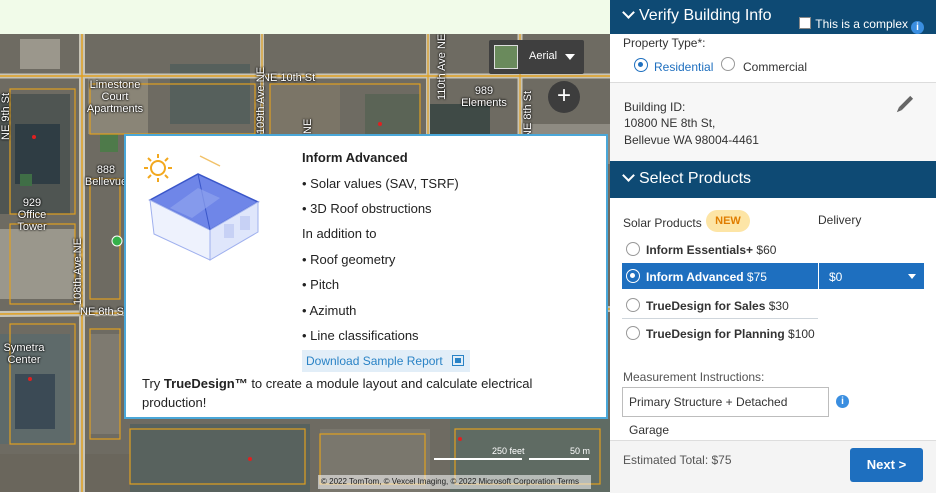 The width and height of the screenshot is (936, 493). Describe the element at coordinates (886, 465) in the screenshot. I see `next-button: Next >` at that location.